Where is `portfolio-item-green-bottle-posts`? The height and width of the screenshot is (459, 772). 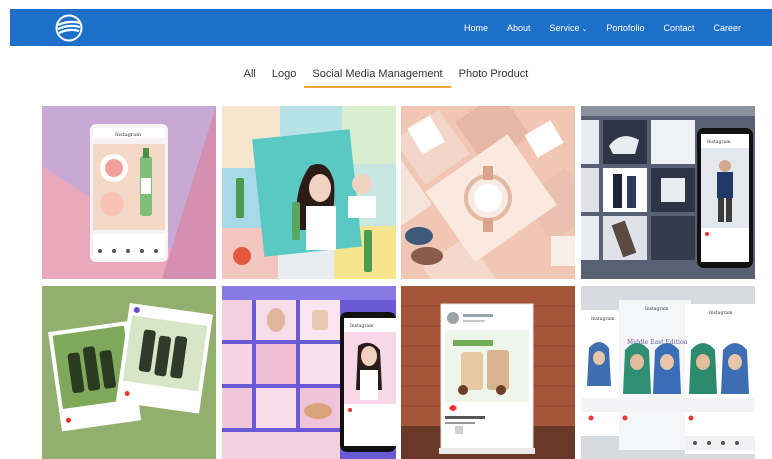 portfolio-item-green-bottle-posts is located at coordinates (129, 372).